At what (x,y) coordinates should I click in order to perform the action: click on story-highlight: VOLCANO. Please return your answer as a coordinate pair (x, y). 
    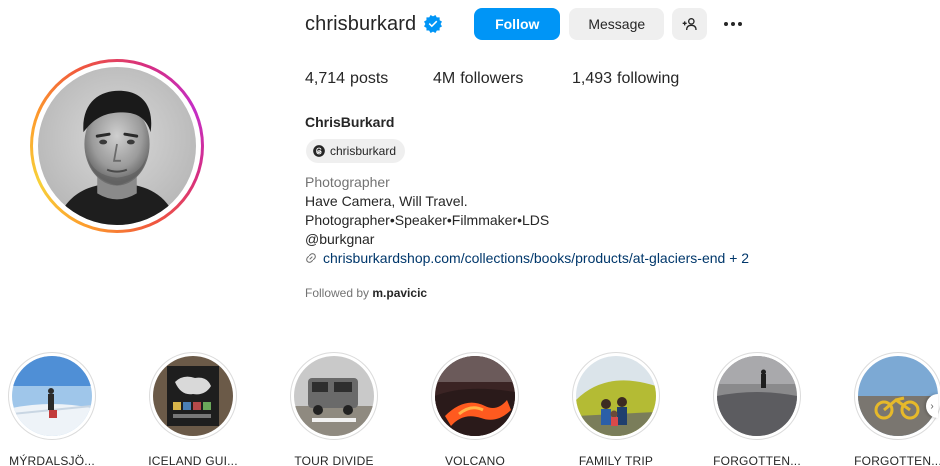
    Looking at the image, I should click on (475, 409).